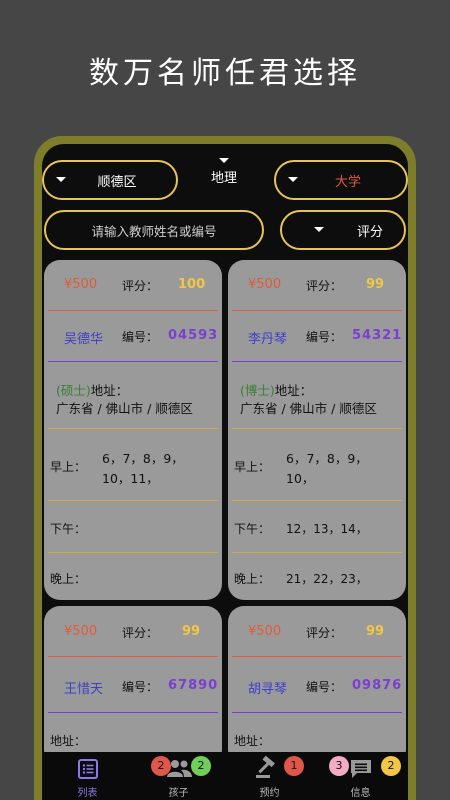 Image resolution: width=450 pixels, height=800 pixels. I want to click on tab-label: 孩子, so click(178, 793).